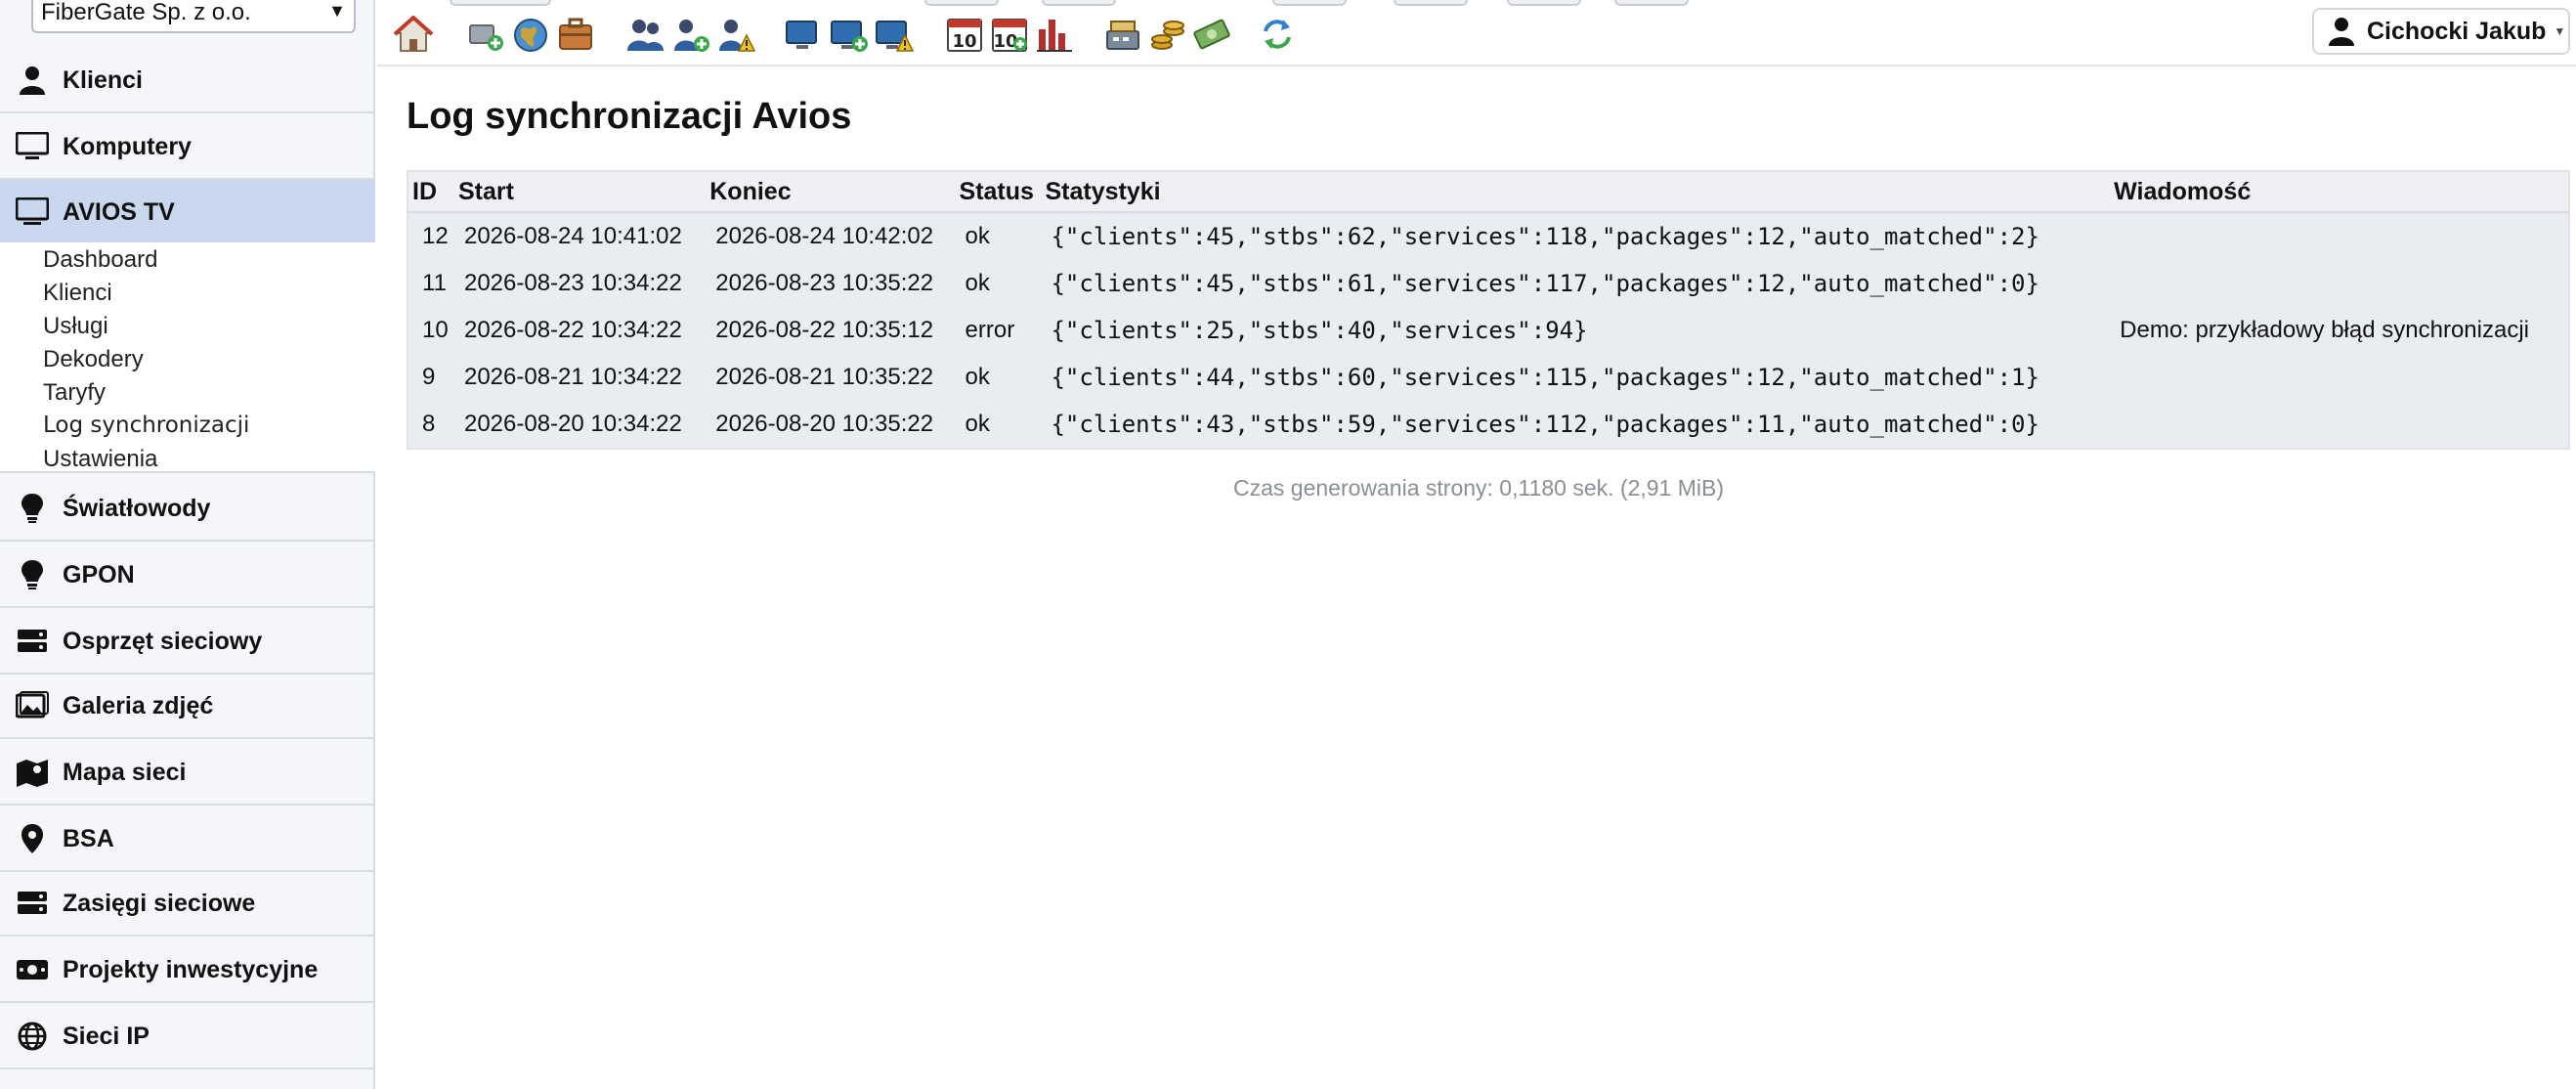  Describe the element at coordinates (146, 12) in the screenshot. I see `company-select-value: FiberGate Sp. z o.o.` at that location.